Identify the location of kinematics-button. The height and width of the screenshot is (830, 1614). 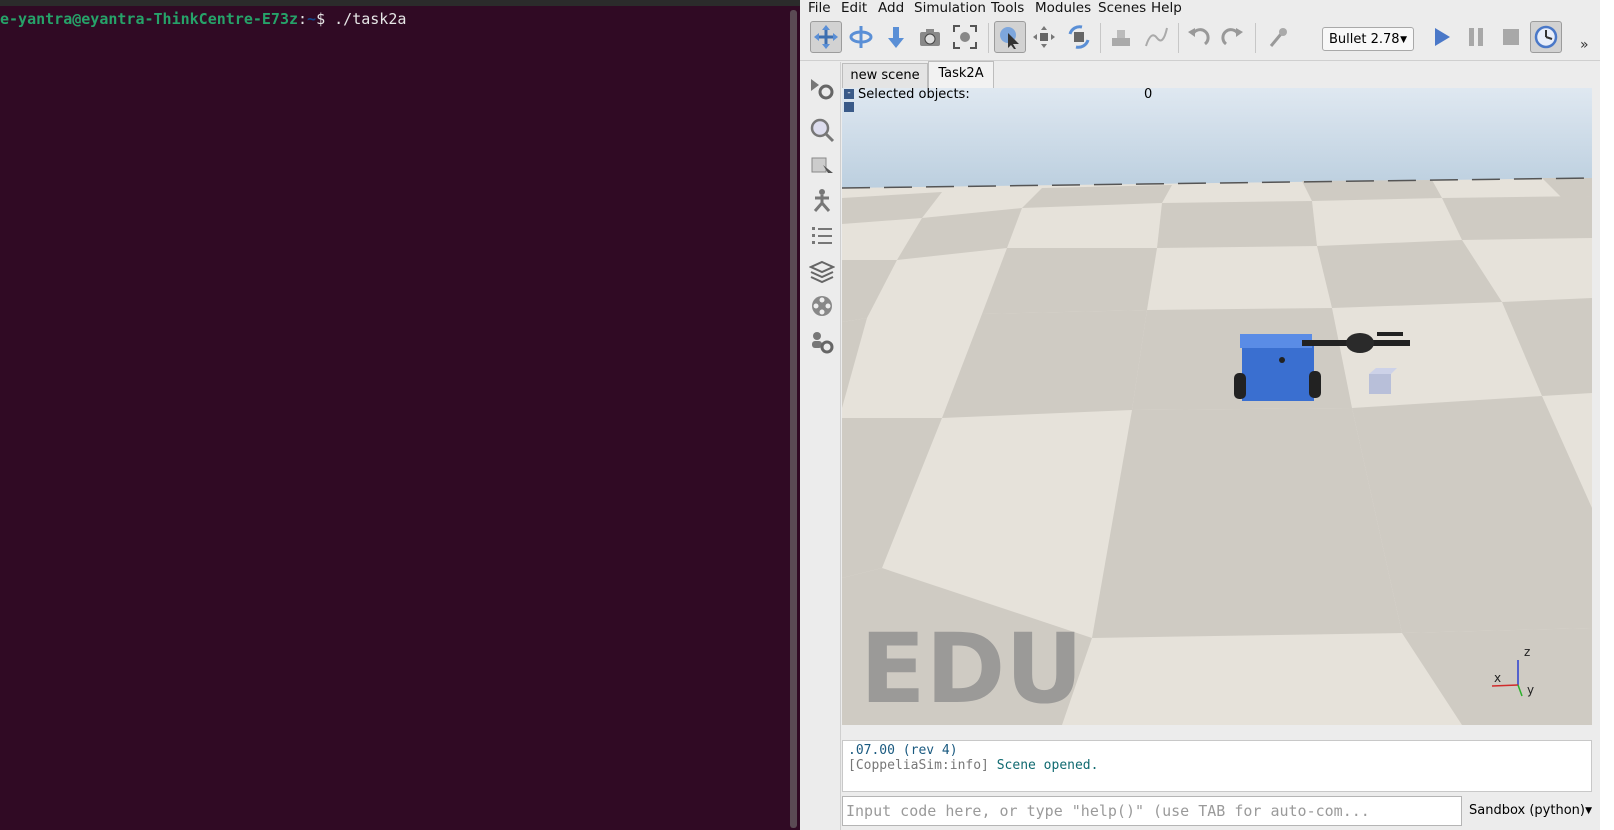
(822, 200).